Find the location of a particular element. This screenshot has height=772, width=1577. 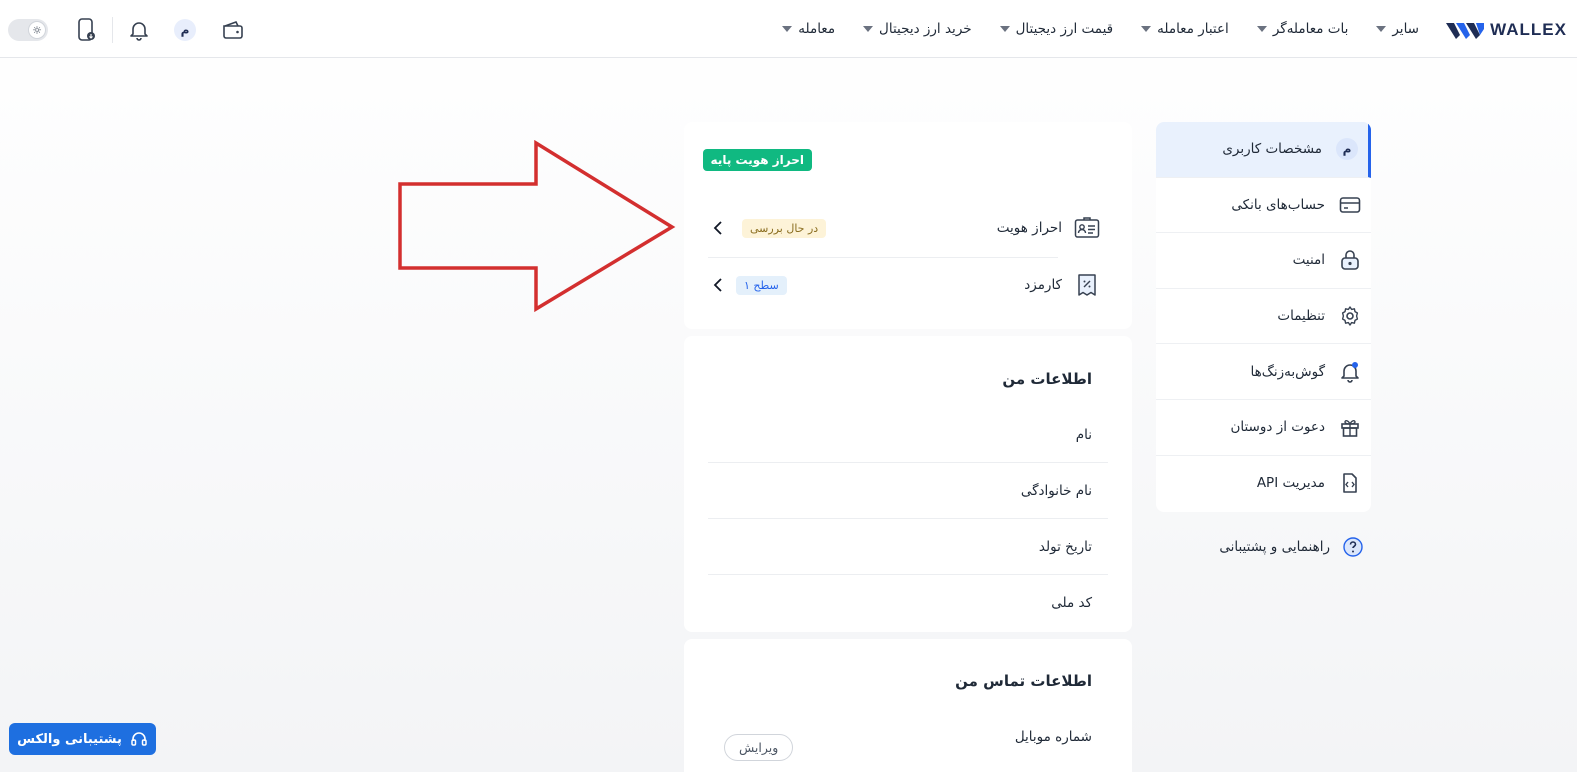

sidebar-item-api-management: مدیریت API is located at coordinates (1263, 484).